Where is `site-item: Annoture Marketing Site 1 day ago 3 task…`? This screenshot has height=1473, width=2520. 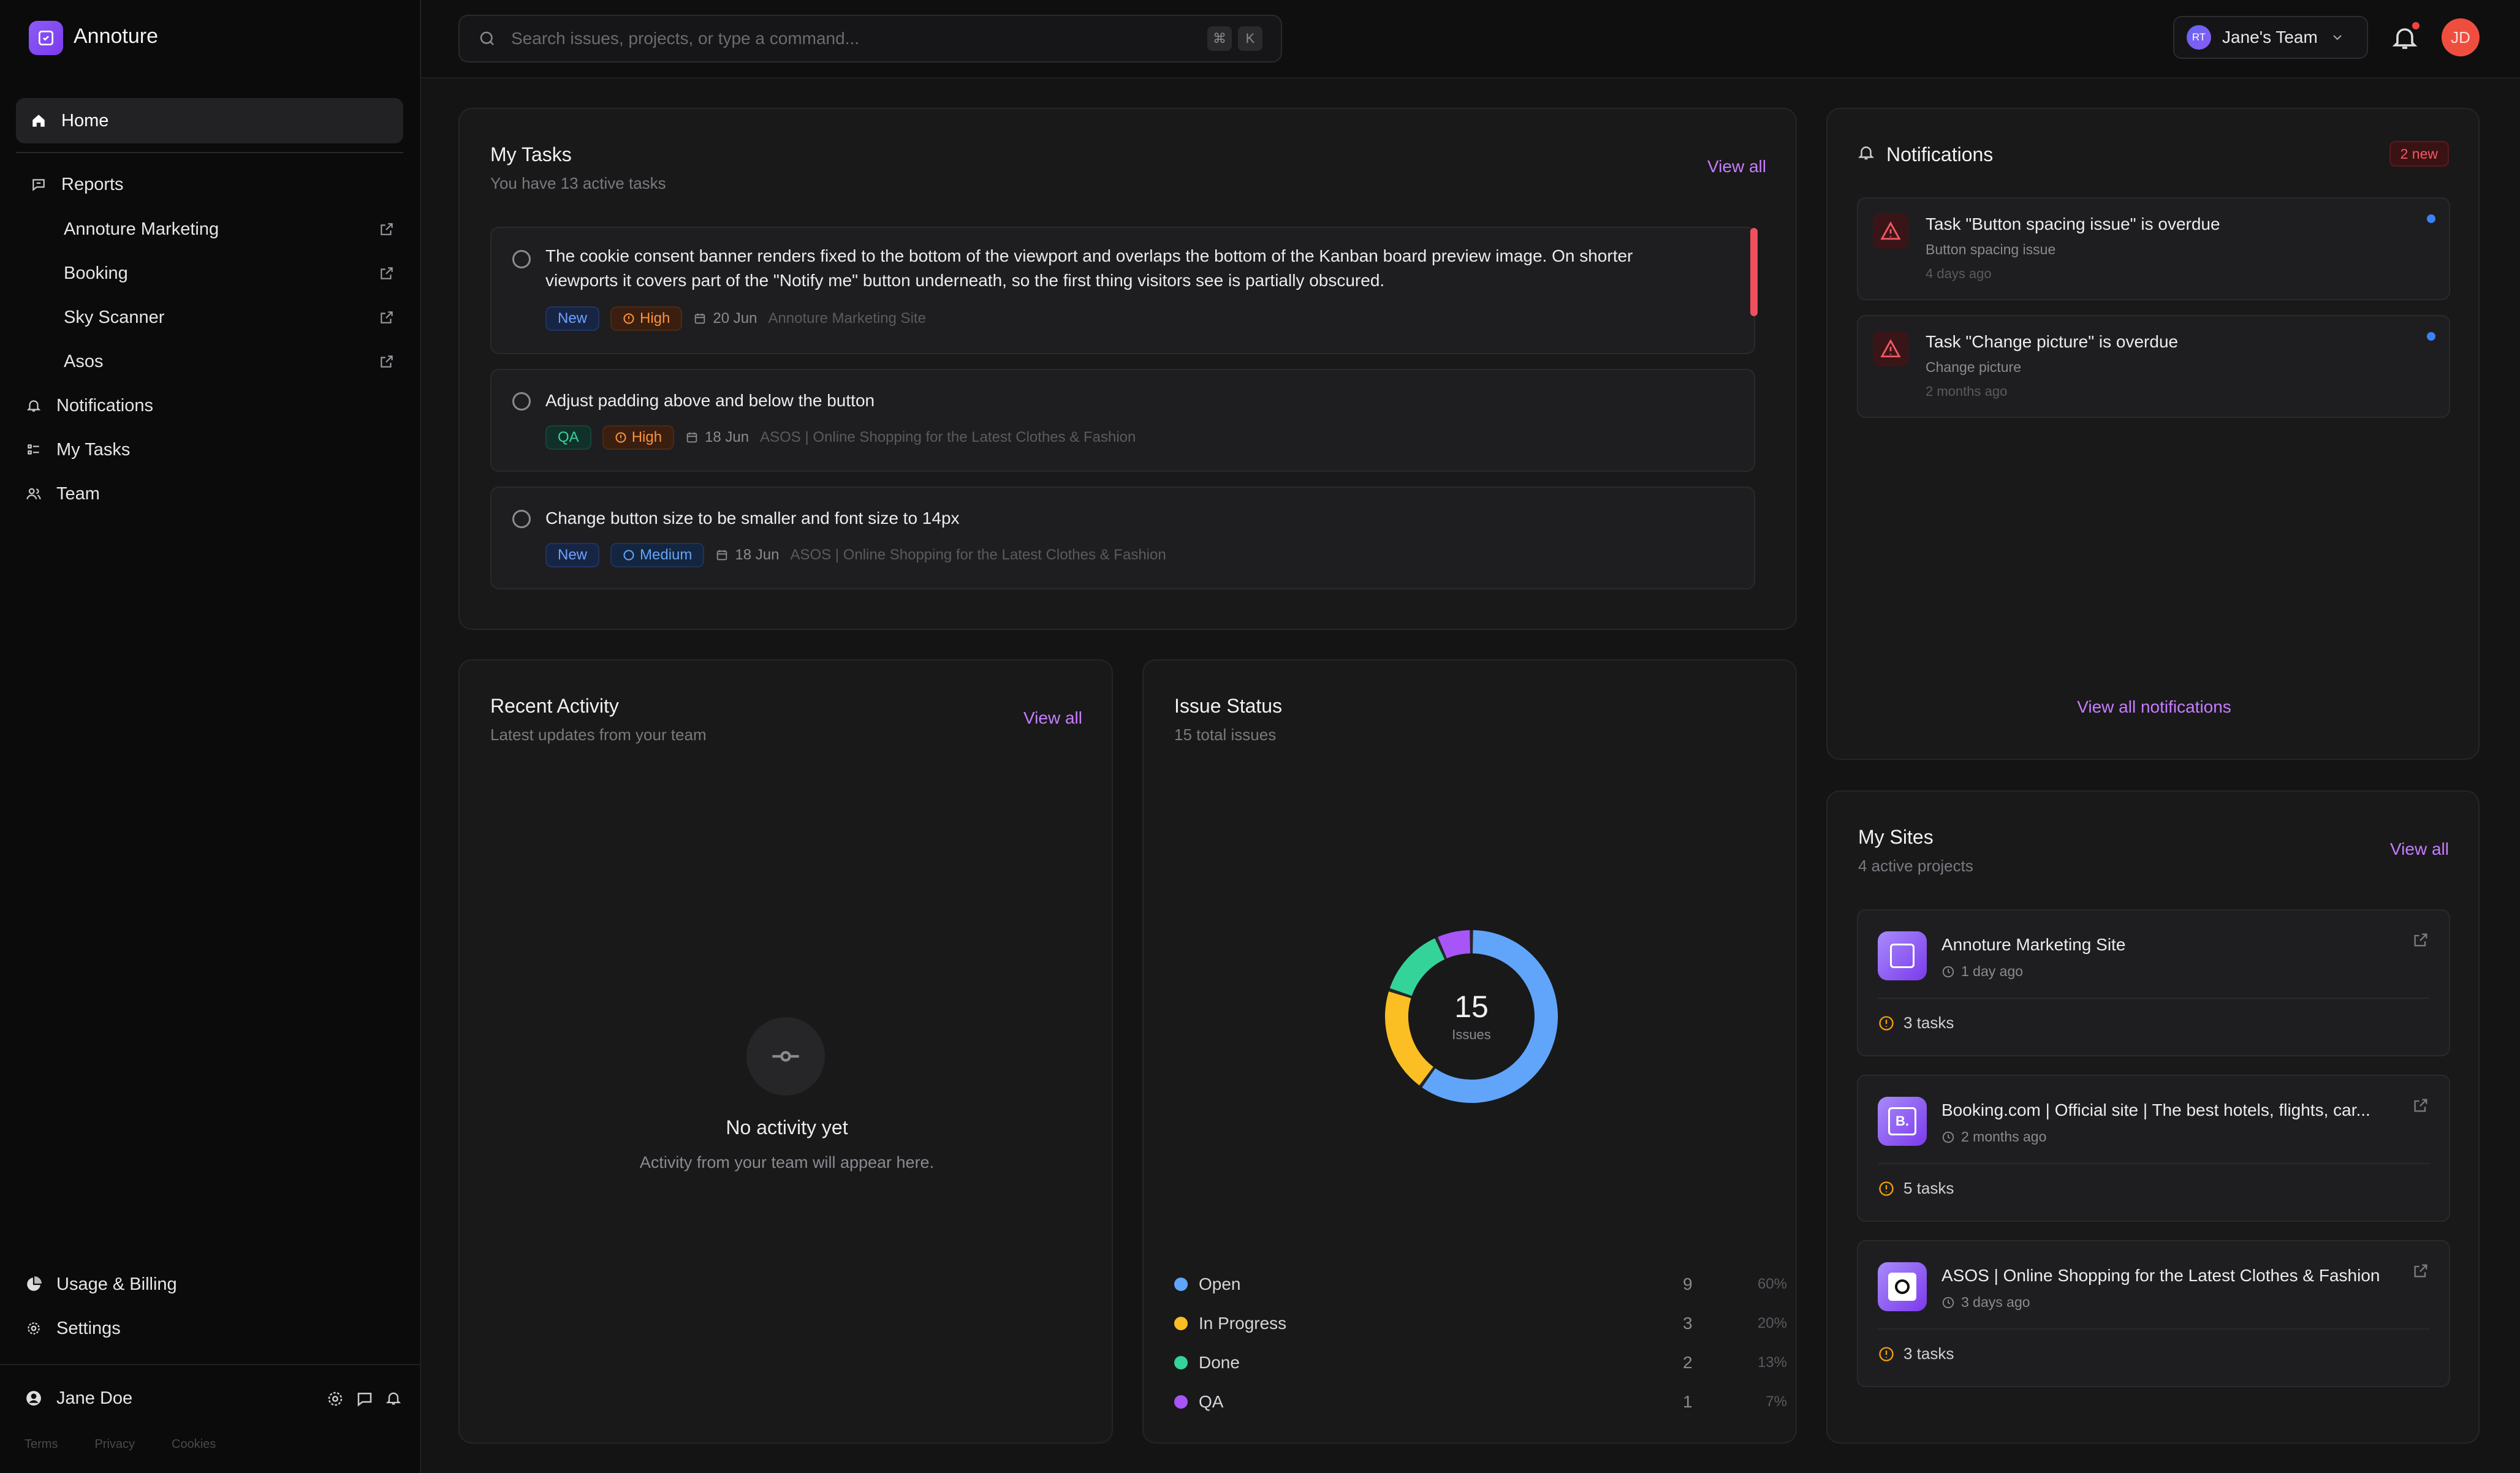 site-item: Annoture Marketing Site 1 day ago 3 task… is located at coordinates (2153, 982).